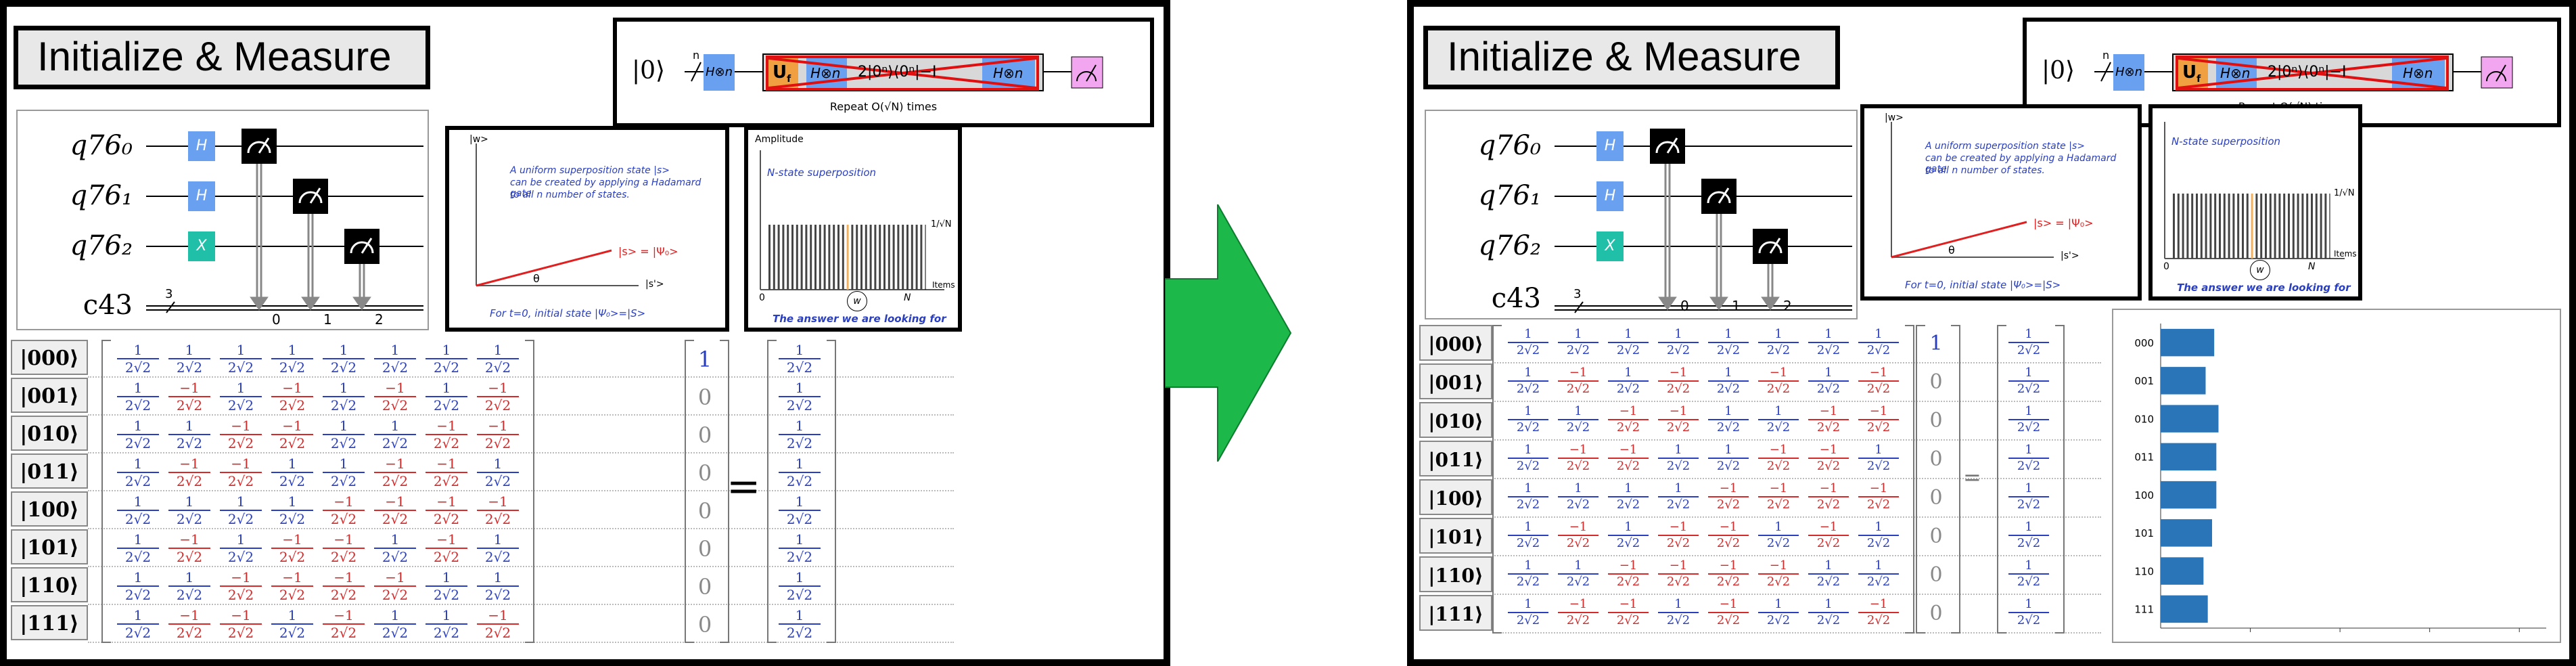  I want to click on vector-state-label: |s> = |Ψ₀>, so click(2063, 223).